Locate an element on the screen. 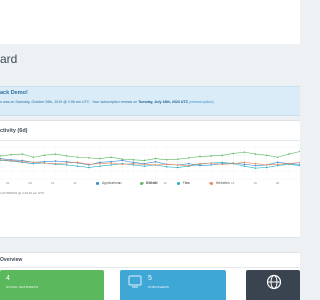  legend-label: Applications is located at coordinates (111, 183).